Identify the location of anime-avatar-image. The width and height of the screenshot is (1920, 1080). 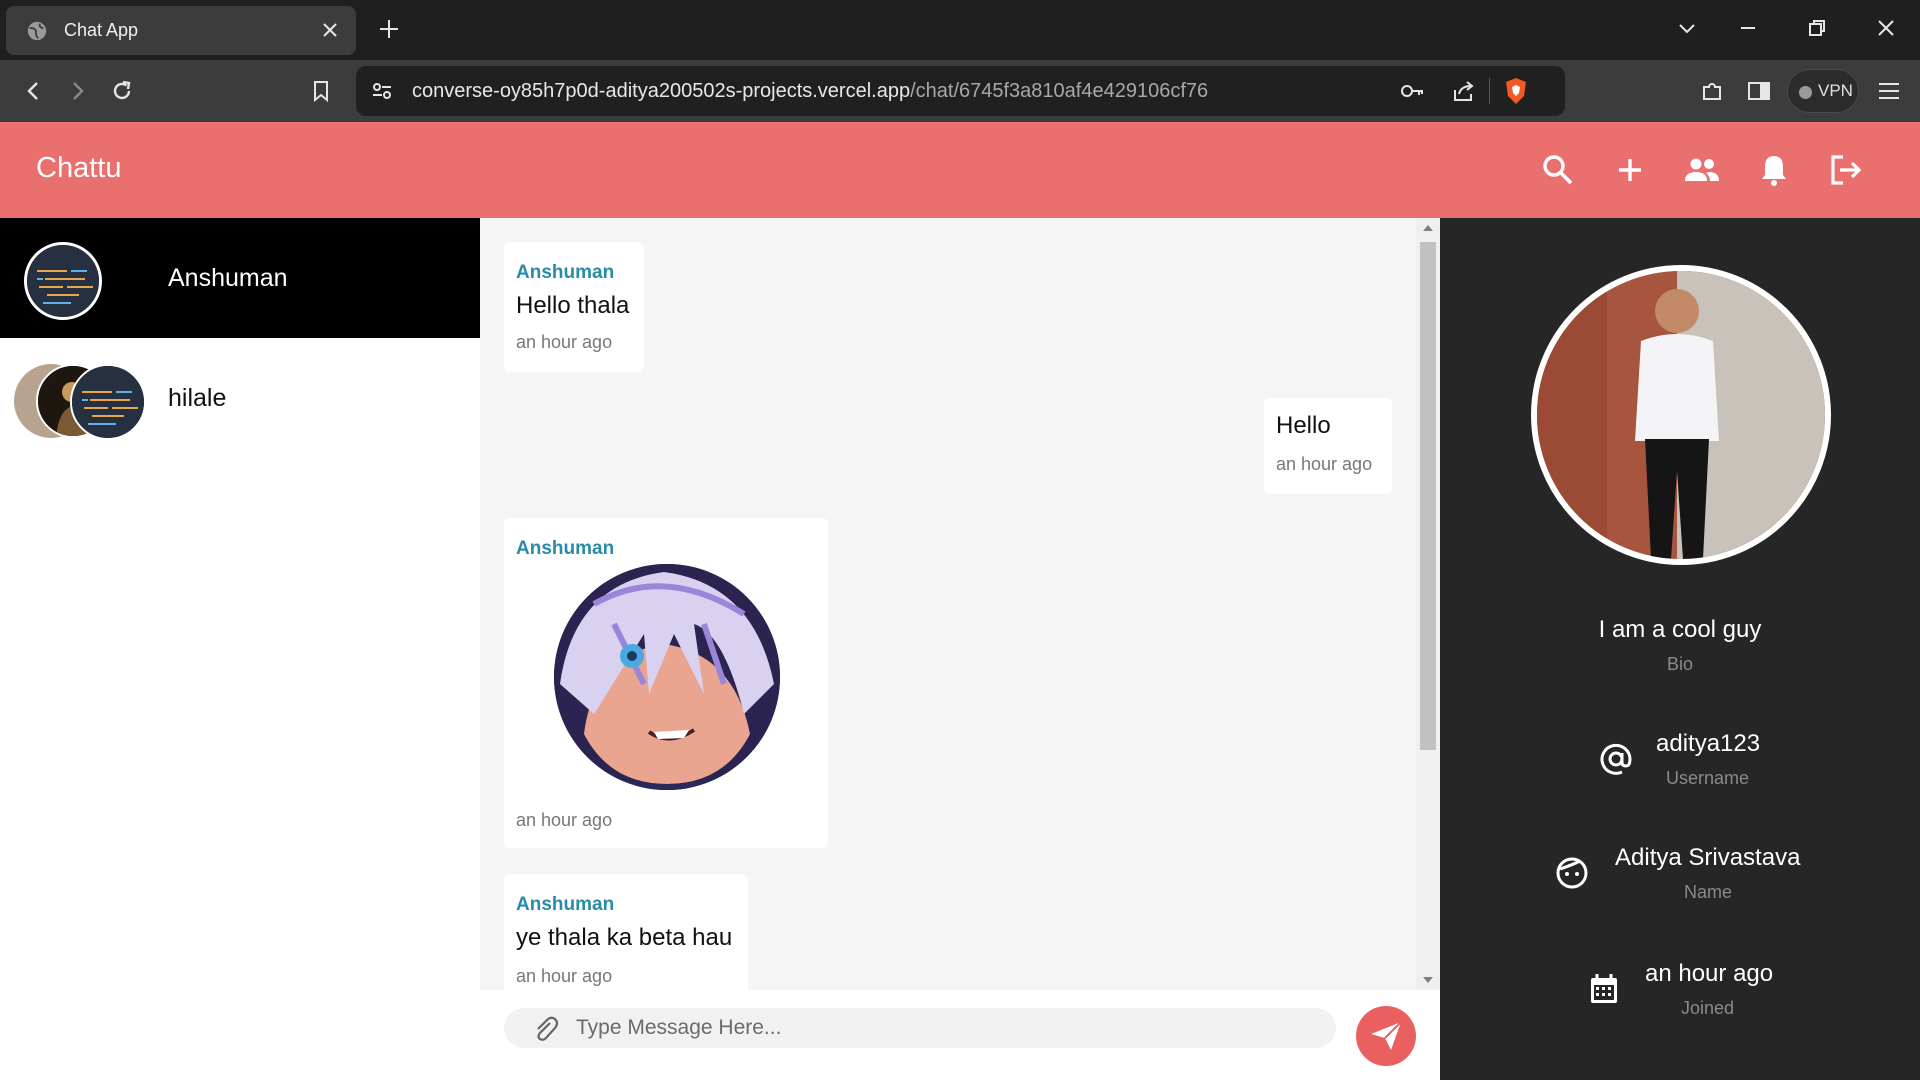
(667, 677).